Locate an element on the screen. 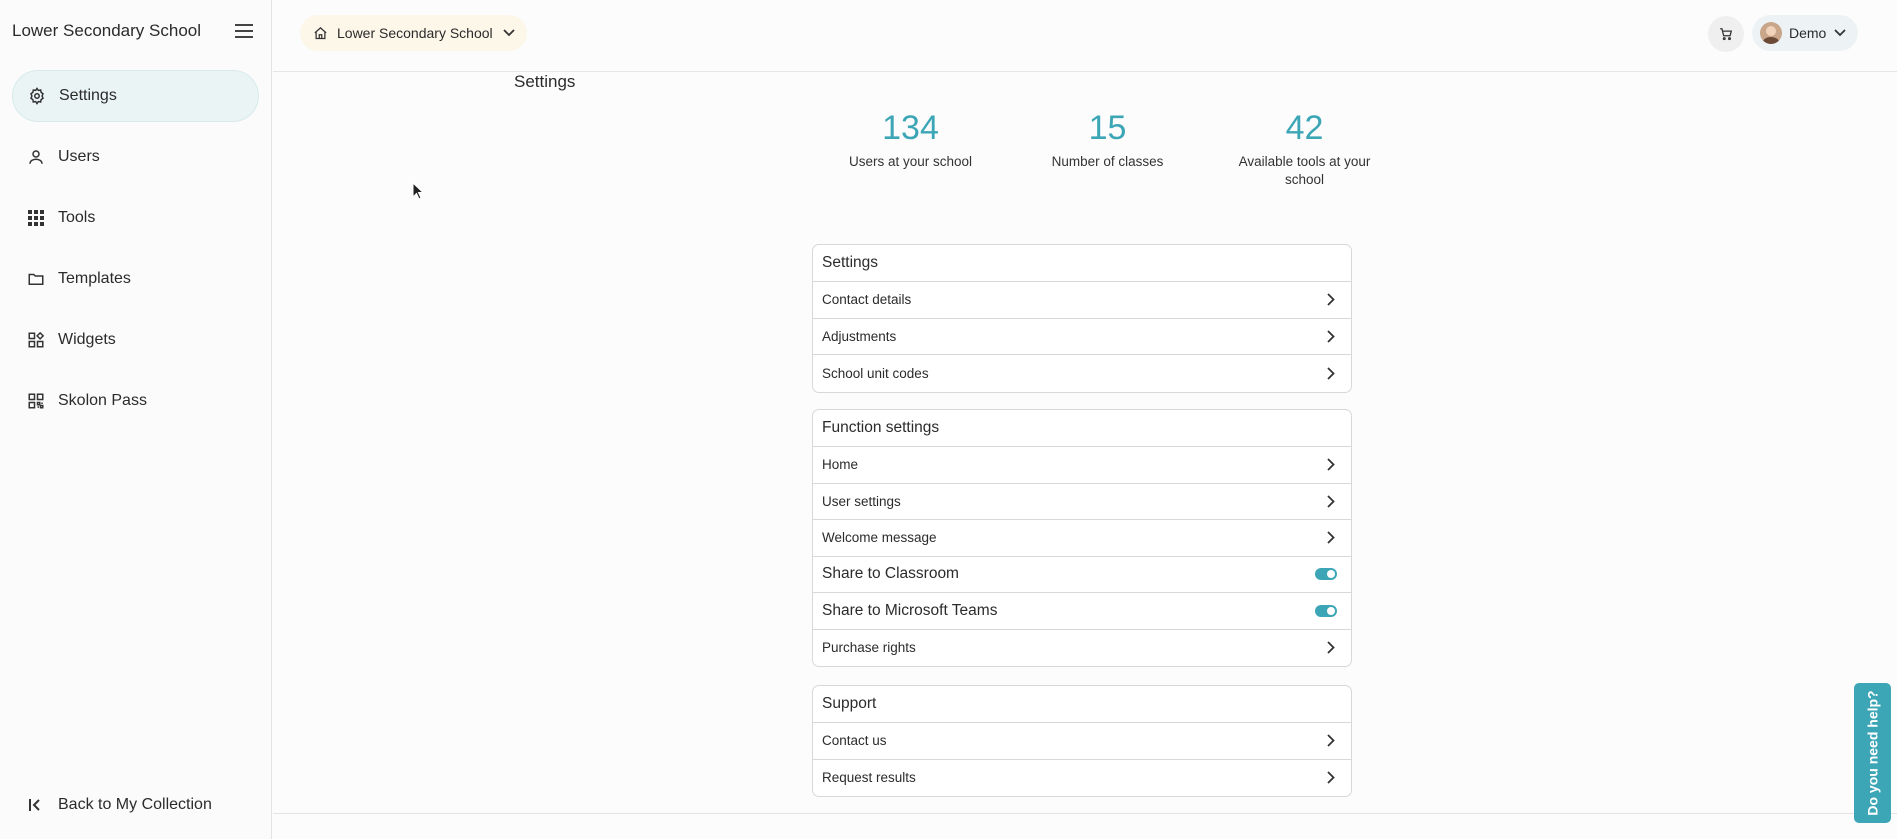 The height and width of the screenshot is (839, 1897). support-card: Support Contact us Request results is located at coordinates (1082, 741).